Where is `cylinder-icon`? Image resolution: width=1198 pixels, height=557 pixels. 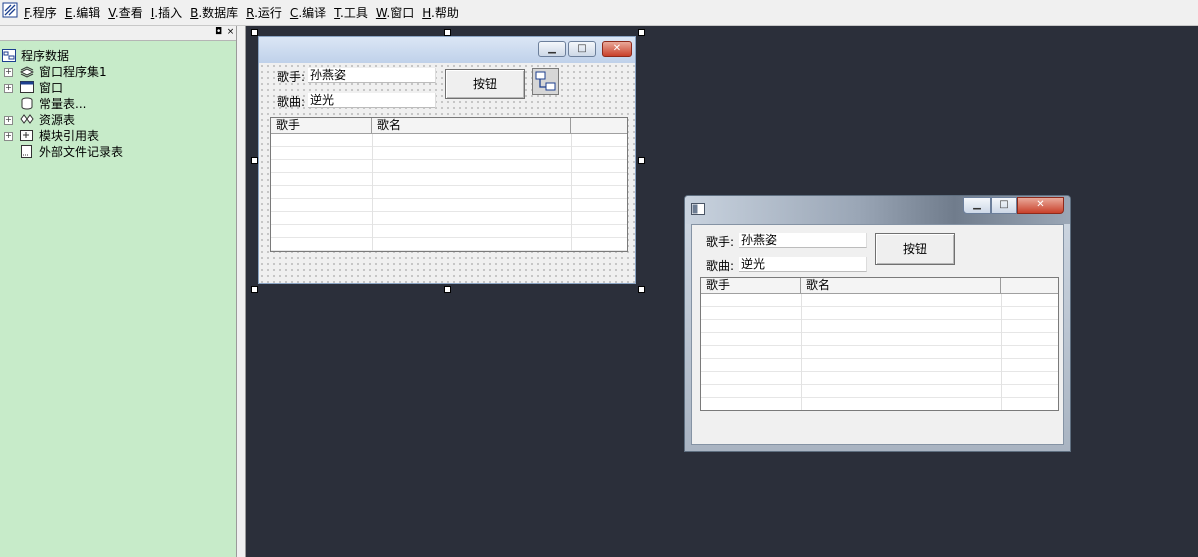 cylinder-icon is located at coordinates (27, 103).